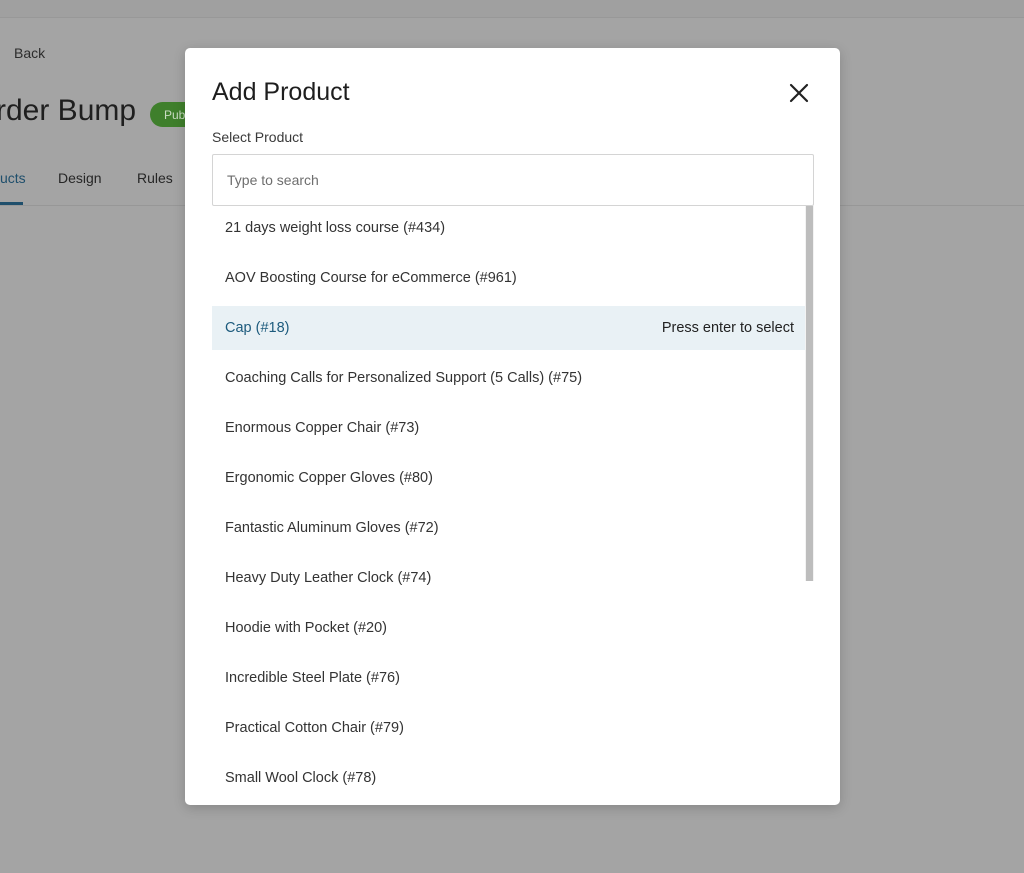 This screenshot has height=873, width=1024. Describe the element at coordinates (509, 728) in the screenshot. I see `list-item: Practical Cotton Chair (#79)` at that location.